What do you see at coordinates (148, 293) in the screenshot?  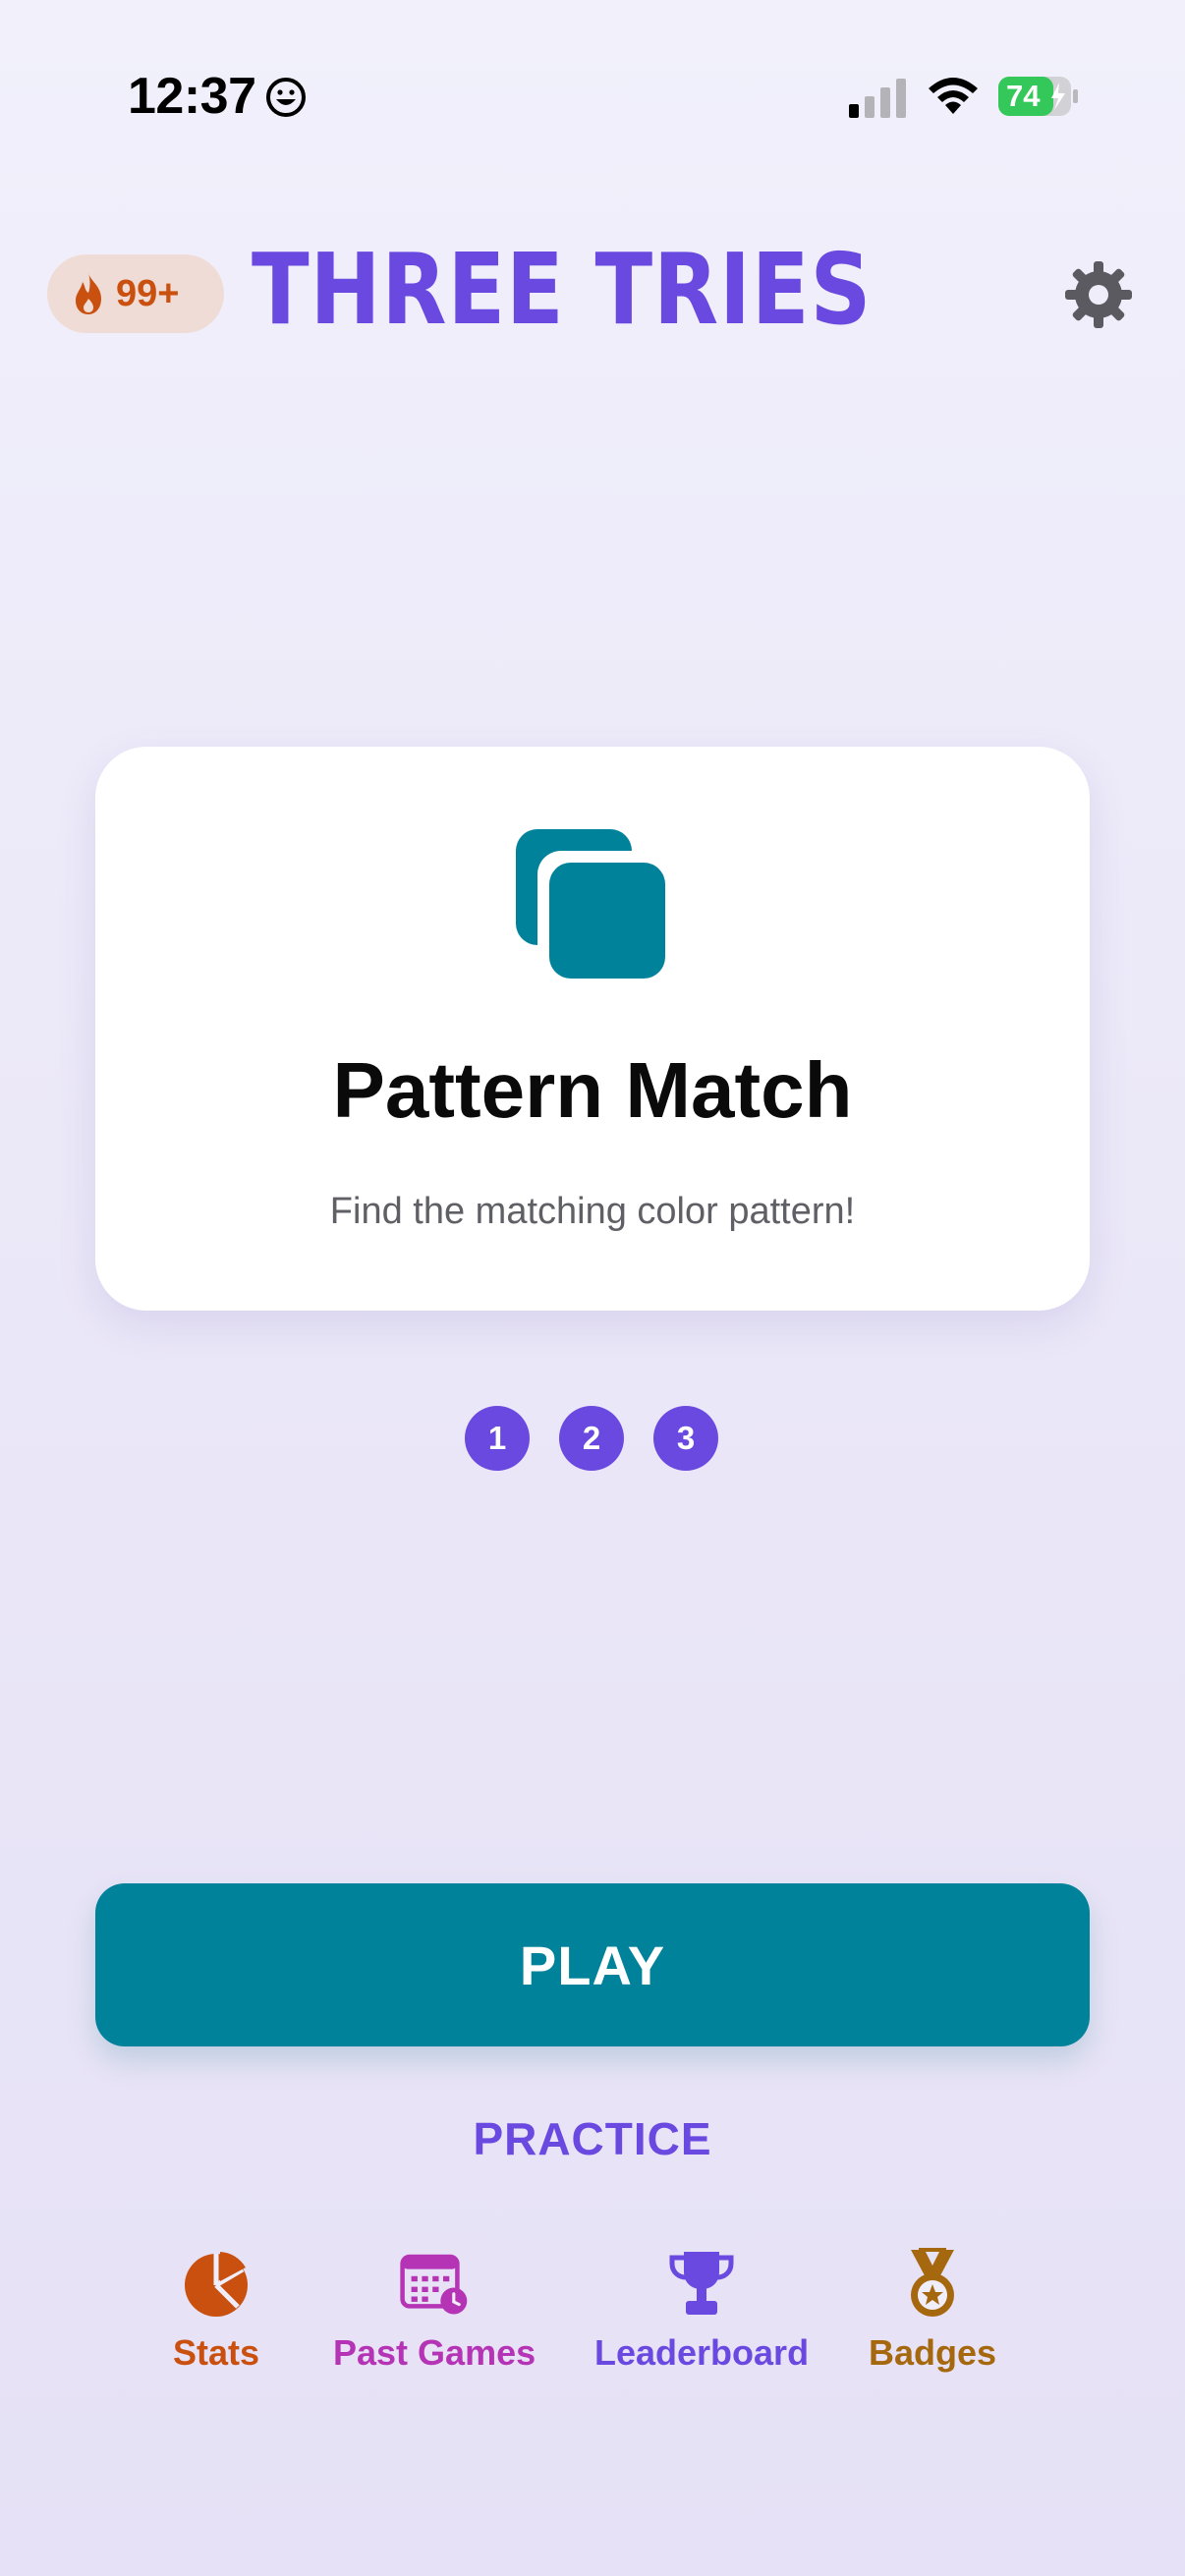 I see `streak-count: 99+` at bounding box center [148, 293].